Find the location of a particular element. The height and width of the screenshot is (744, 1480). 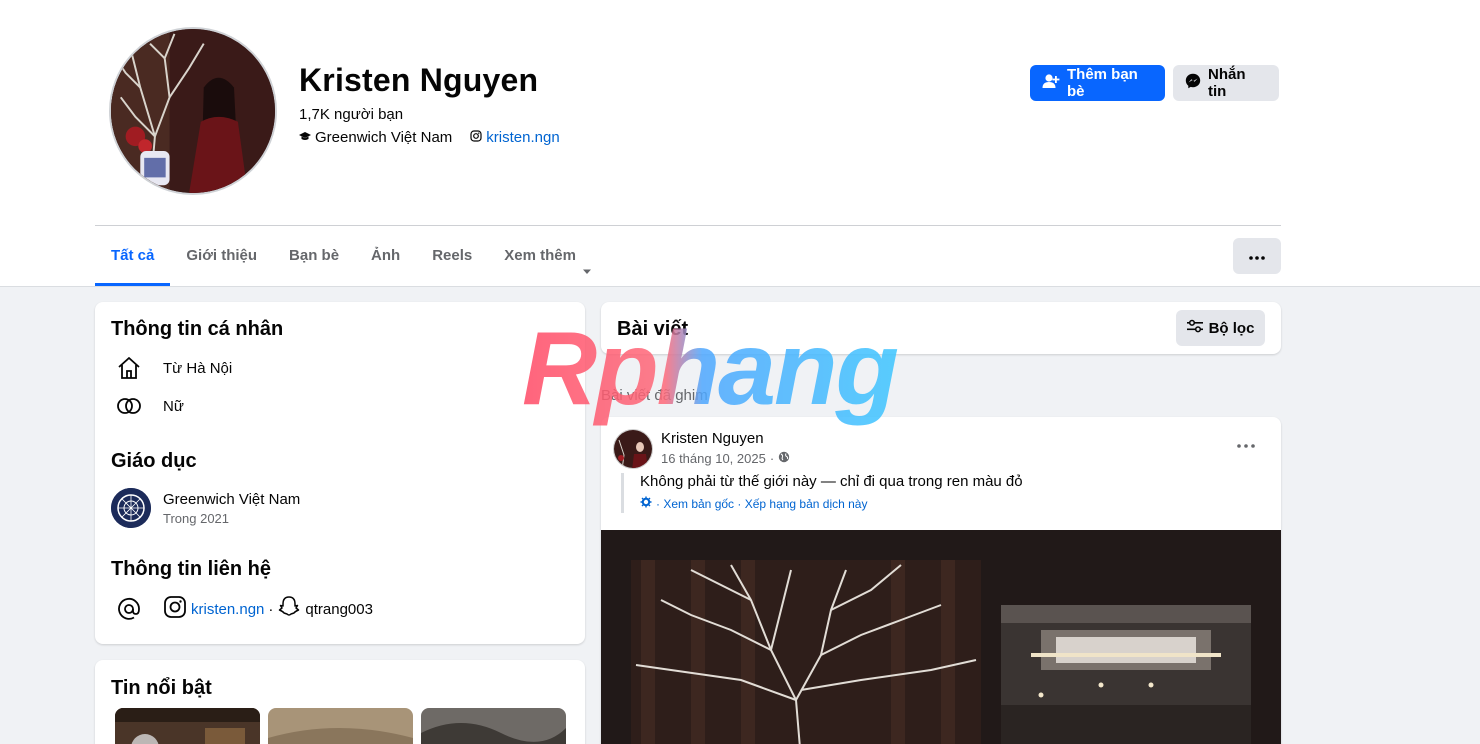

gender-text: Nữ is located at coordinates (173, 406).